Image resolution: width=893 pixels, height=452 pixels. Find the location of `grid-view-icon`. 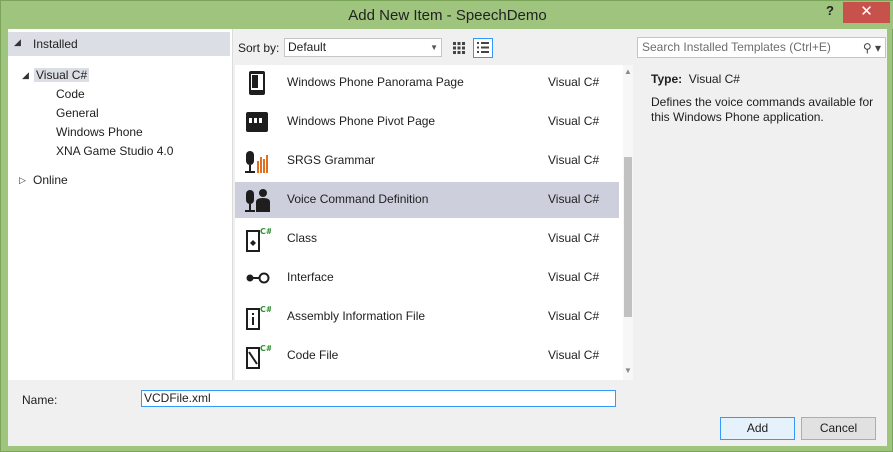

grid-view-icon is located at coordinates (459, 48).